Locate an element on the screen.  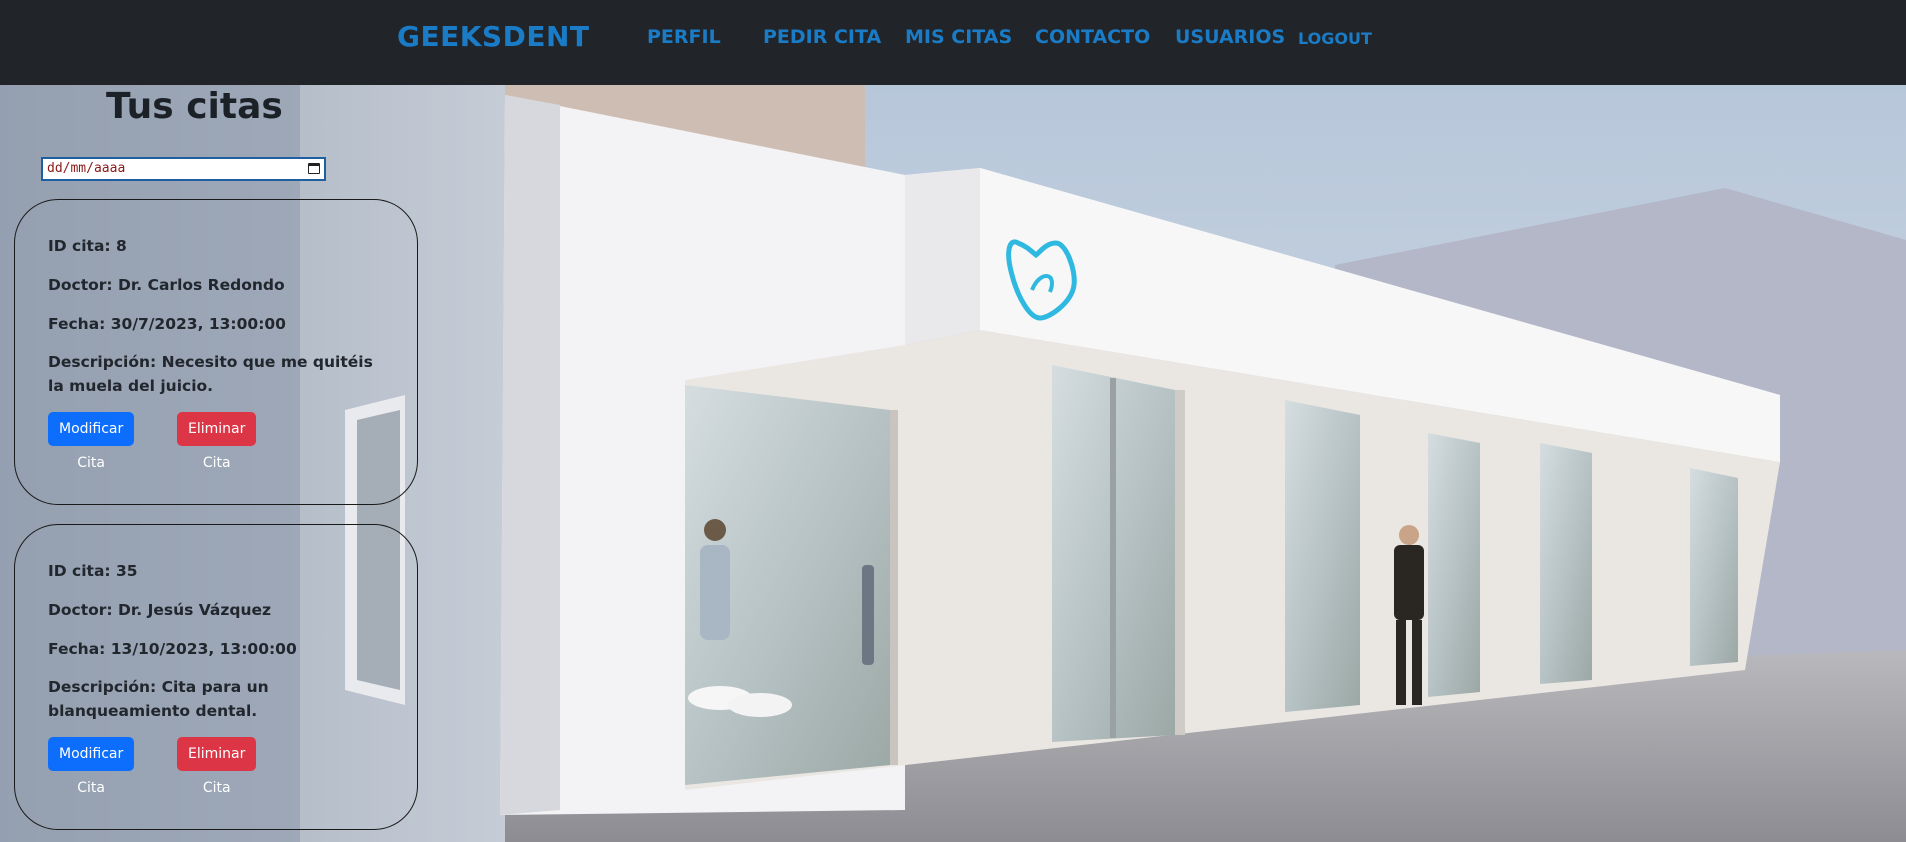
calendar-icon is located at coordinates (314, 168).